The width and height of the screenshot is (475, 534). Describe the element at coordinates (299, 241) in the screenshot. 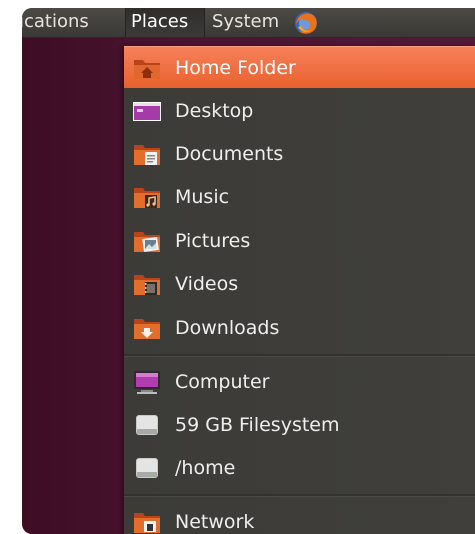

I see `menu-item-pictures: Pictures` at that location.